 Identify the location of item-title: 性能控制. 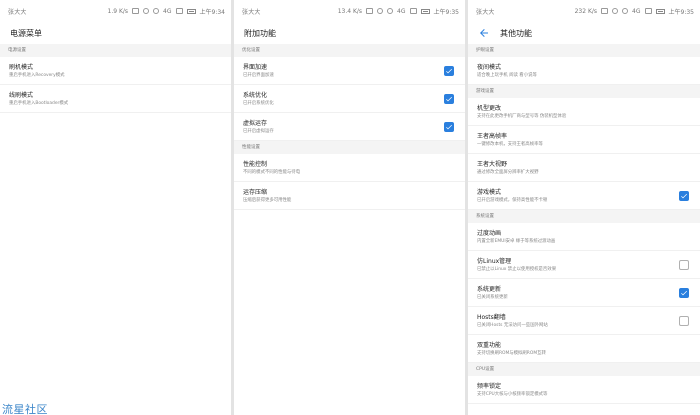
(255, 164).